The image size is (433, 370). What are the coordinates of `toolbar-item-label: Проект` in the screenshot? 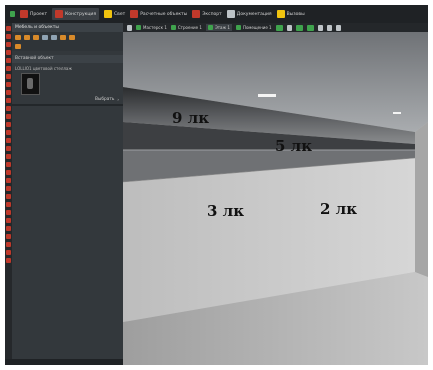 It's located at (39, 14).